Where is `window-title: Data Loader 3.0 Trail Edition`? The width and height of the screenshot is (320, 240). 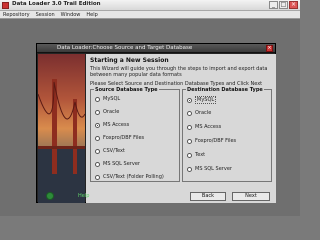
window-title: Data Loader 3.0 Trail Edition is located at coordinates (56, 4).